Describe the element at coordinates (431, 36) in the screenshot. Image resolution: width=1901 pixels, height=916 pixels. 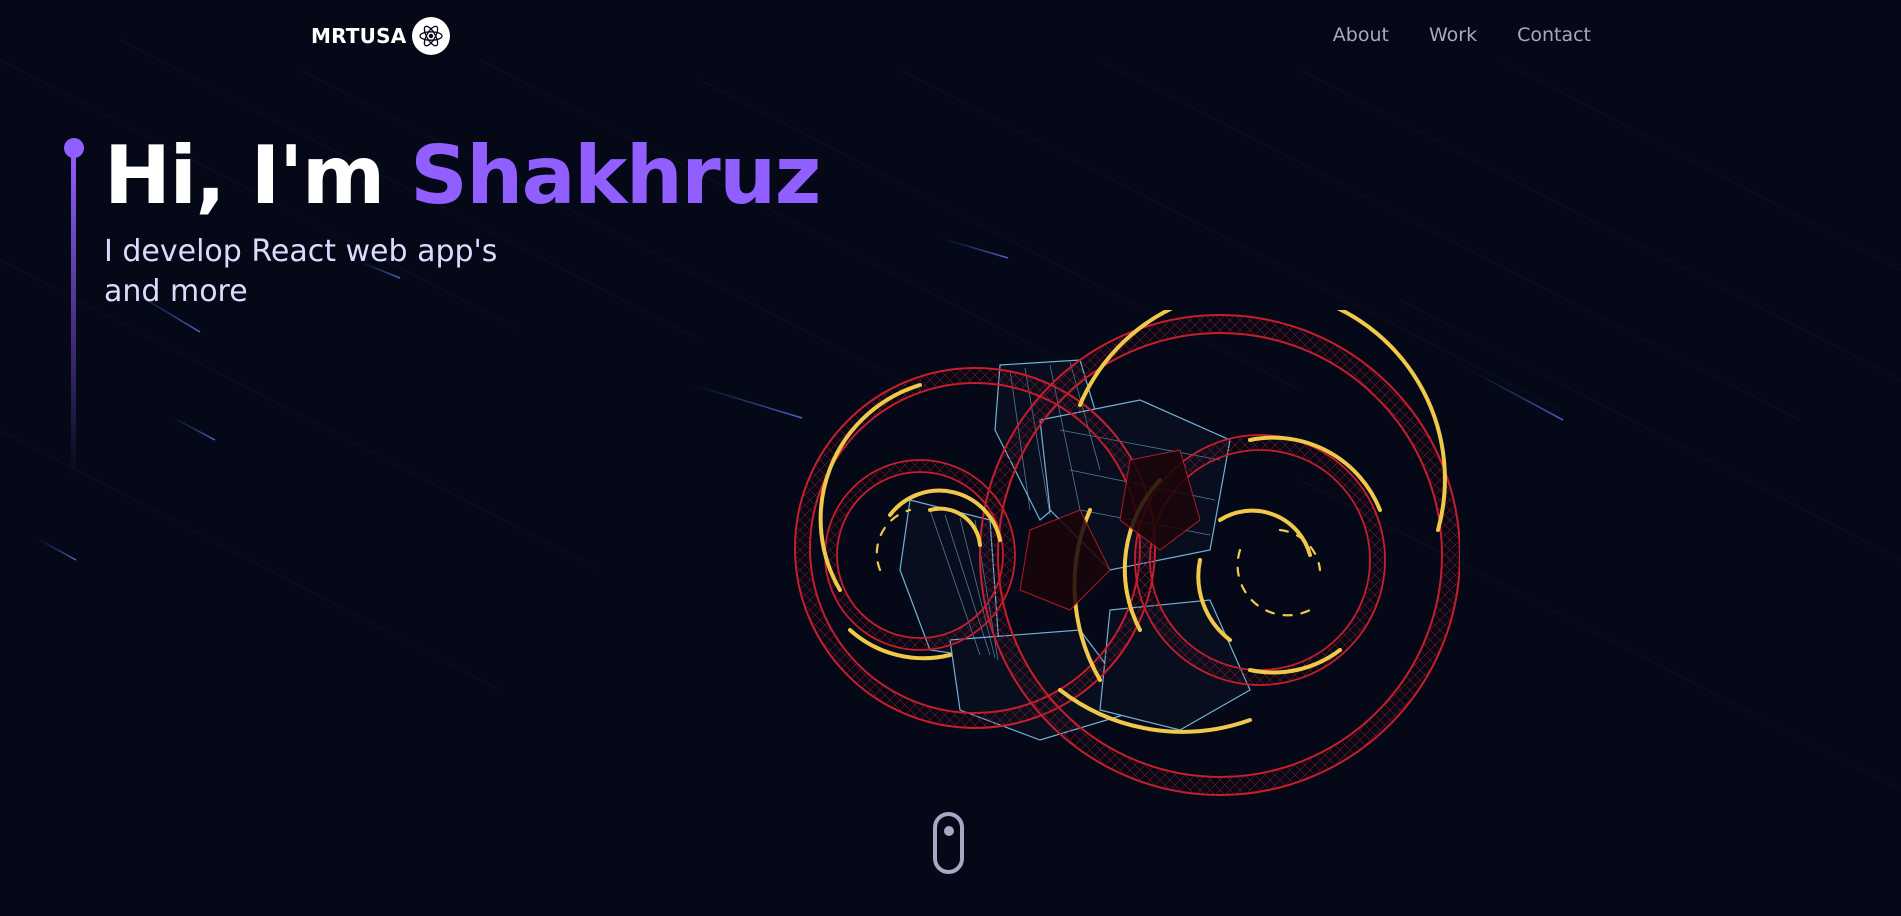
I see `atom-icon` at that location.